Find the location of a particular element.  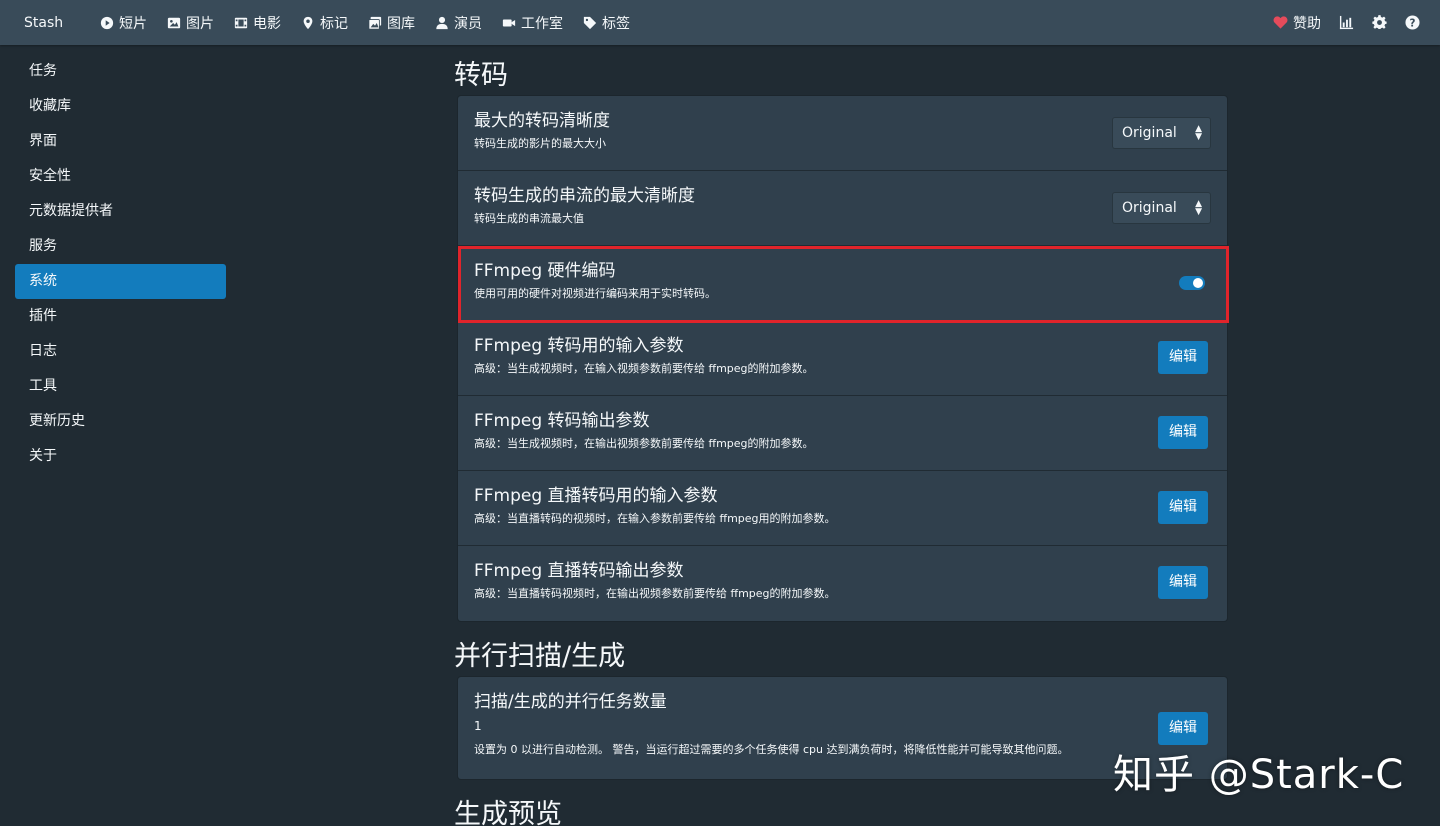

nav-item-markers: 标记 is located at coordinates (324, 23).